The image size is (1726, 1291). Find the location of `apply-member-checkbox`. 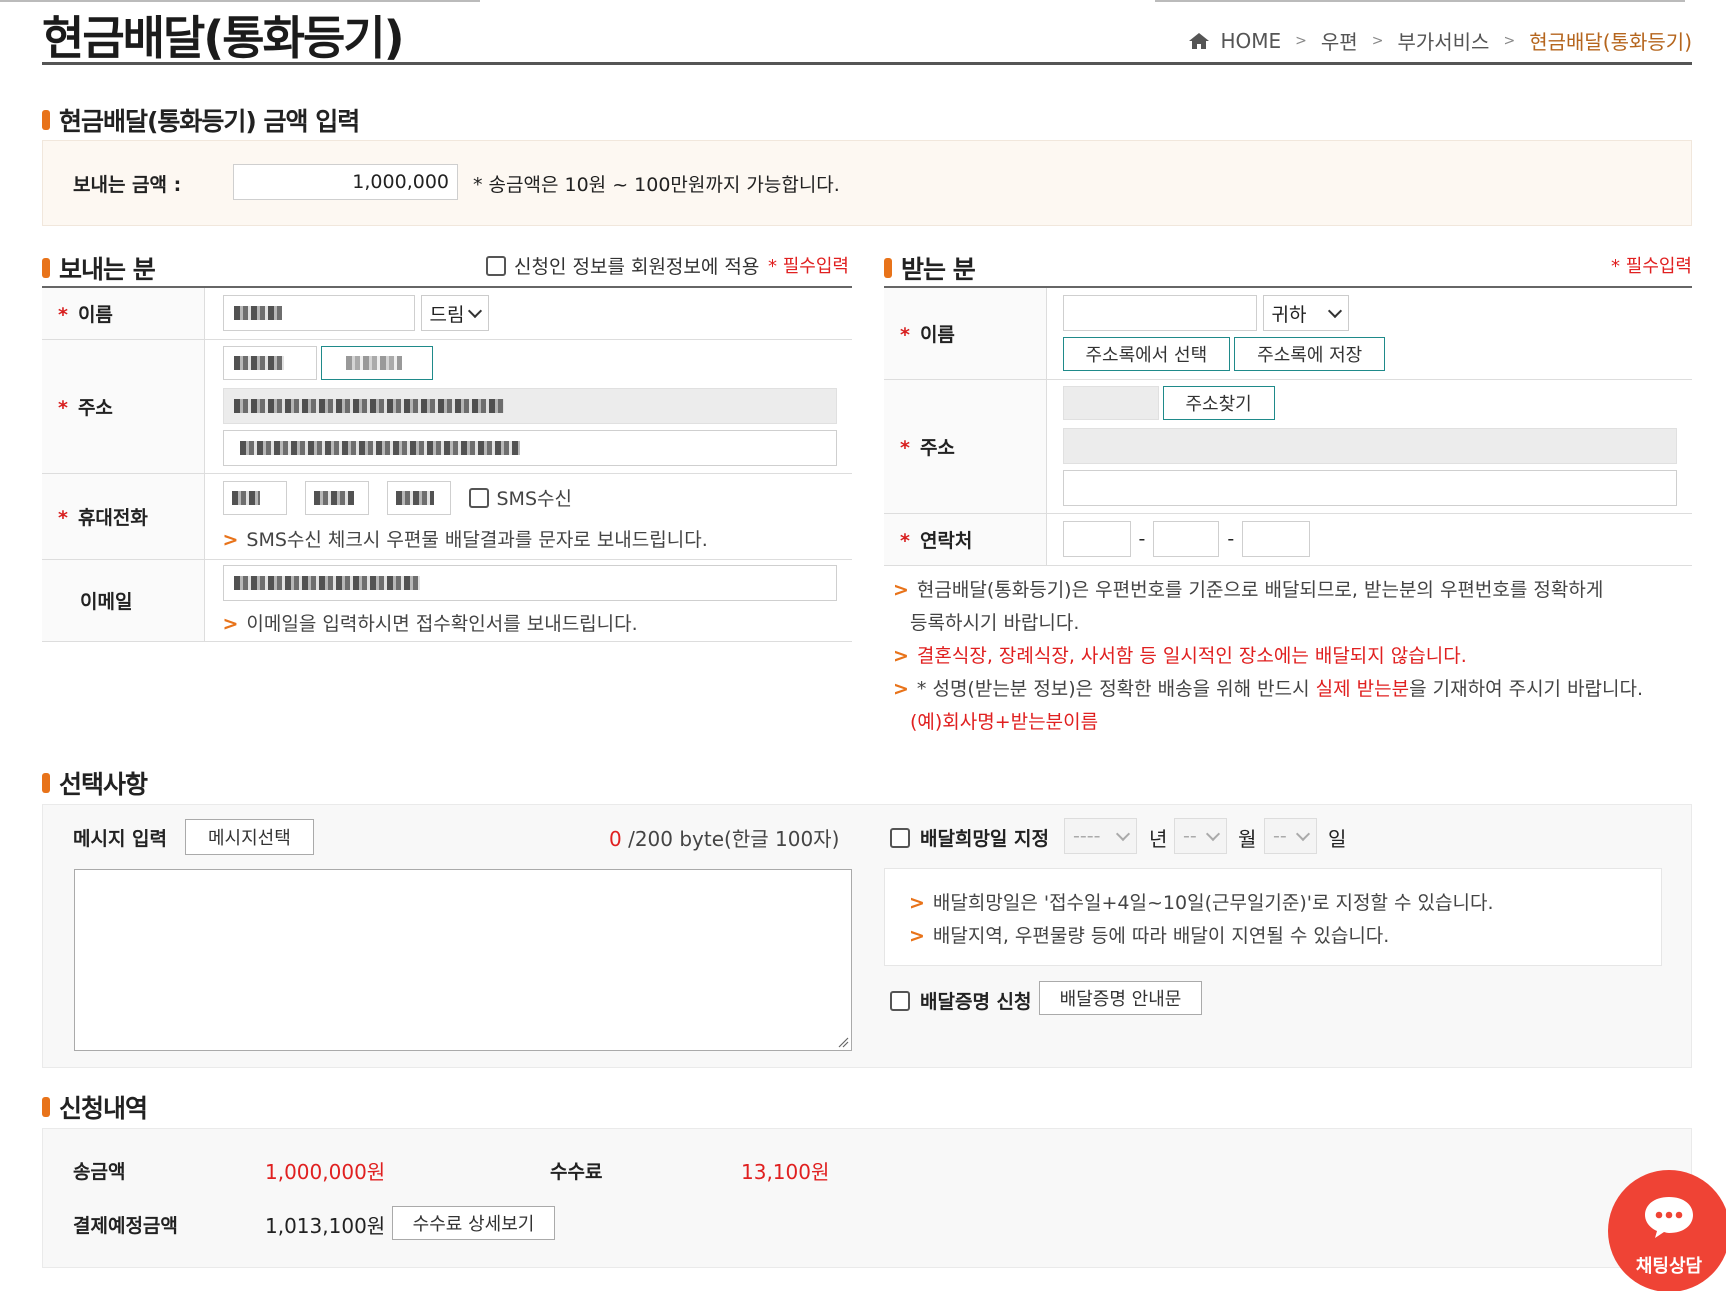

apply-member-checkbox is located at coordinates (496, 265).